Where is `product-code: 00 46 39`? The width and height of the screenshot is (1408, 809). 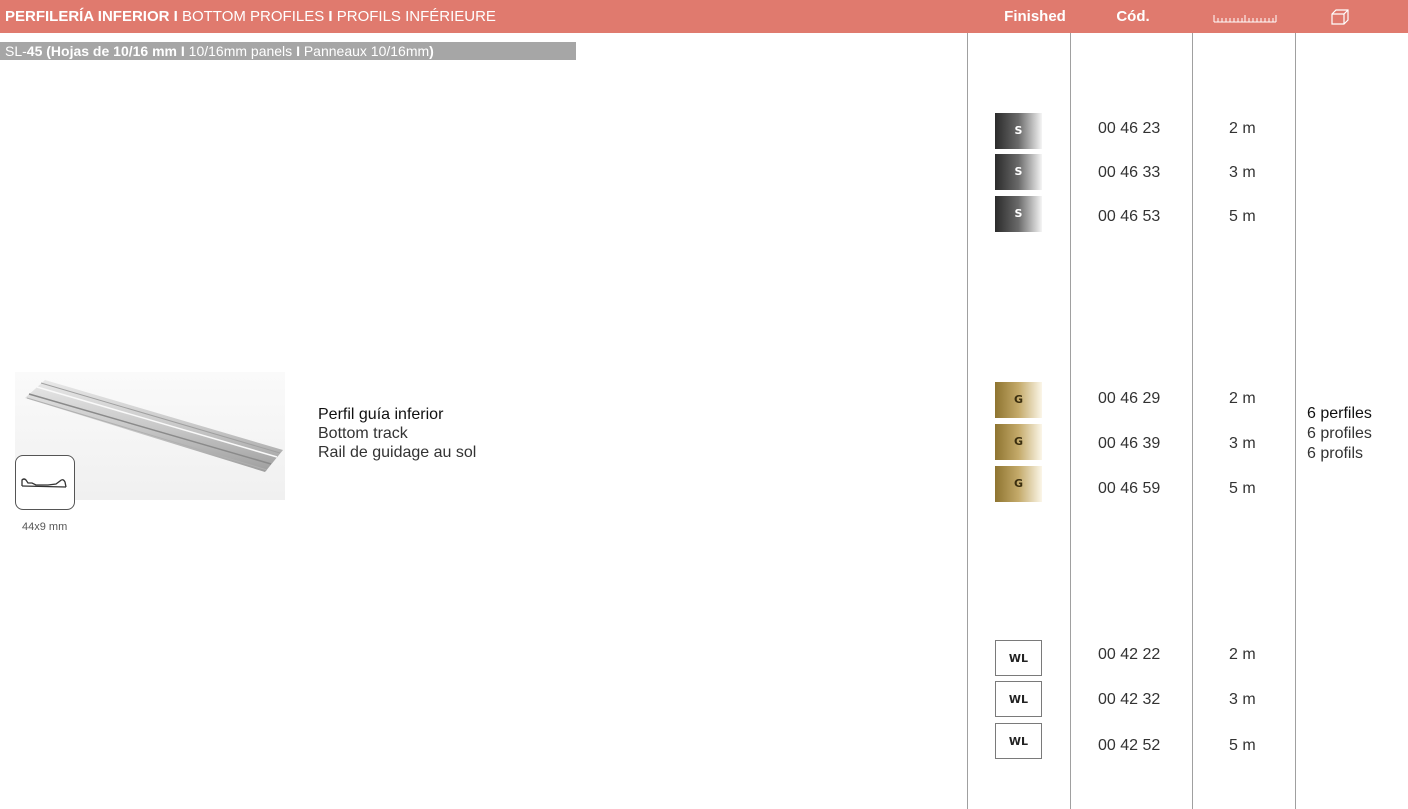
product-code: 00 46 39 is located at coordinates (1129, 443).